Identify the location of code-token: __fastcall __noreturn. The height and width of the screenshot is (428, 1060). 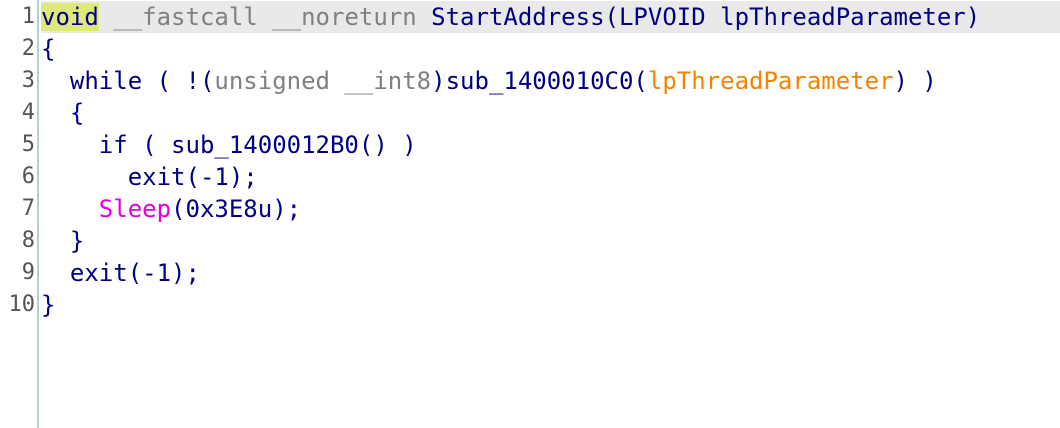
(264, 17).